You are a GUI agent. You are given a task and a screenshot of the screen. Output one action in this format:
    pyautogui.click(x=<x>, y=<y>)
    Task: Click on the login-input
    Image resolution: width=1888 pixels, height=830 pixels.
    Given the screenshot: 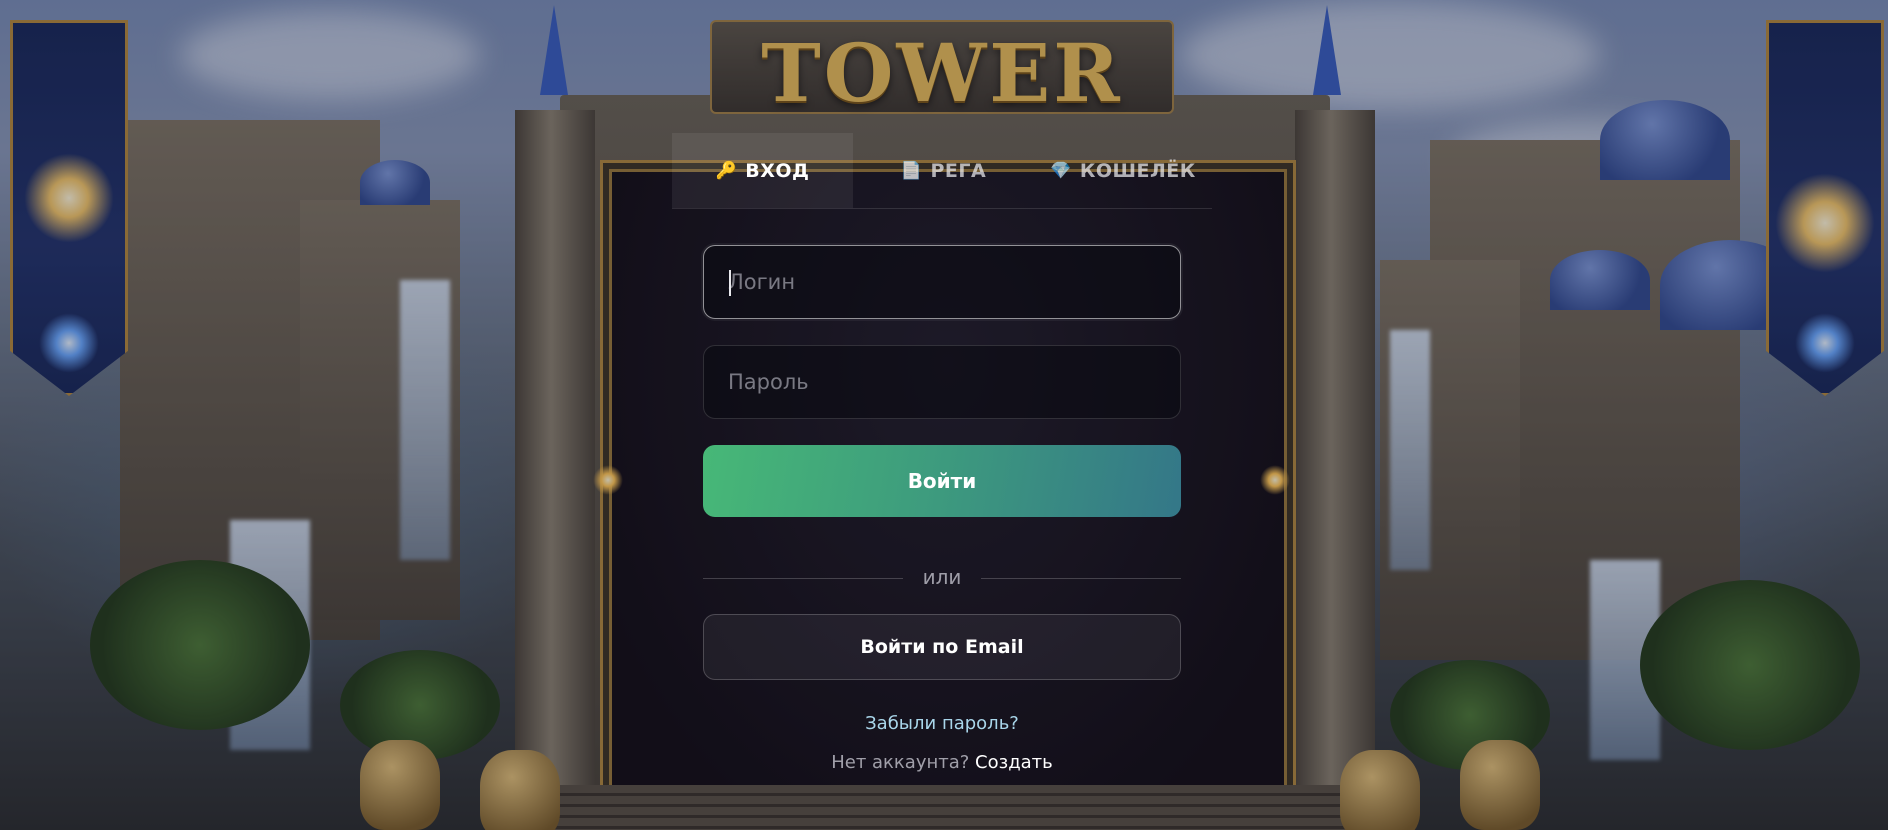 What is the action you would take?
    pyautogui.click(x=942, y=282)
    